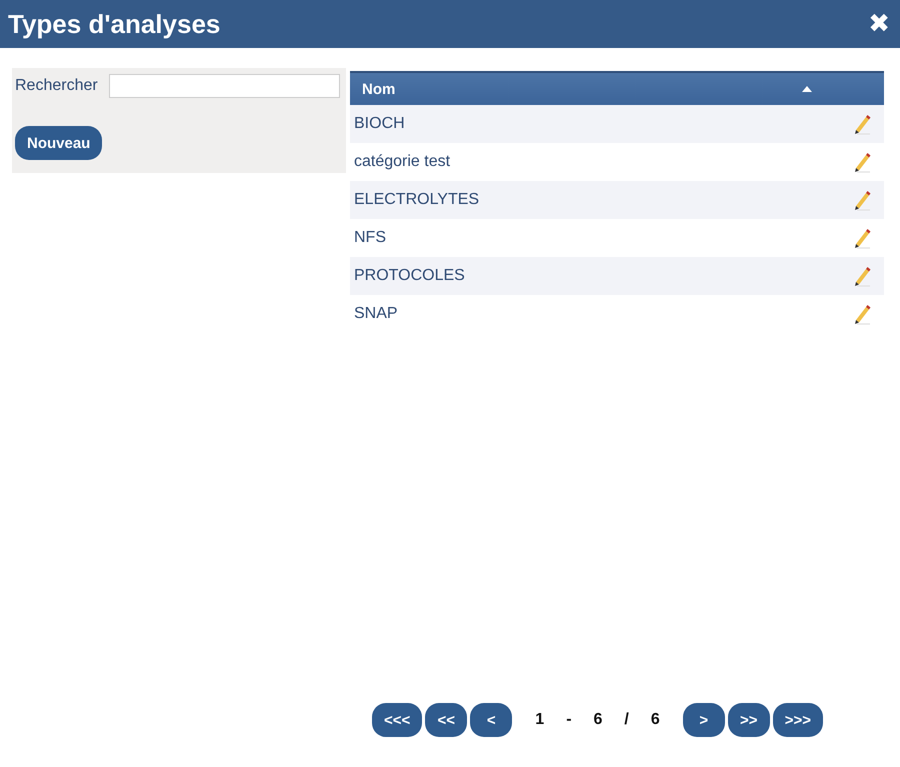  What do you see at coordinates (379, 124) in the screenshot?
I see `table-cell: BIOCH` at bounding box center [379, 124].